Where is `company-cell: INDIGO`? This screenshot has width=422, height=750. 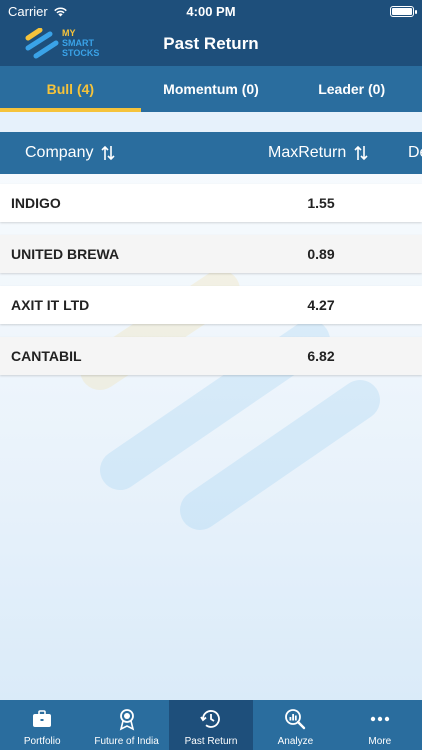
company-cell: INDIGO is located at coordinates (36, 203).